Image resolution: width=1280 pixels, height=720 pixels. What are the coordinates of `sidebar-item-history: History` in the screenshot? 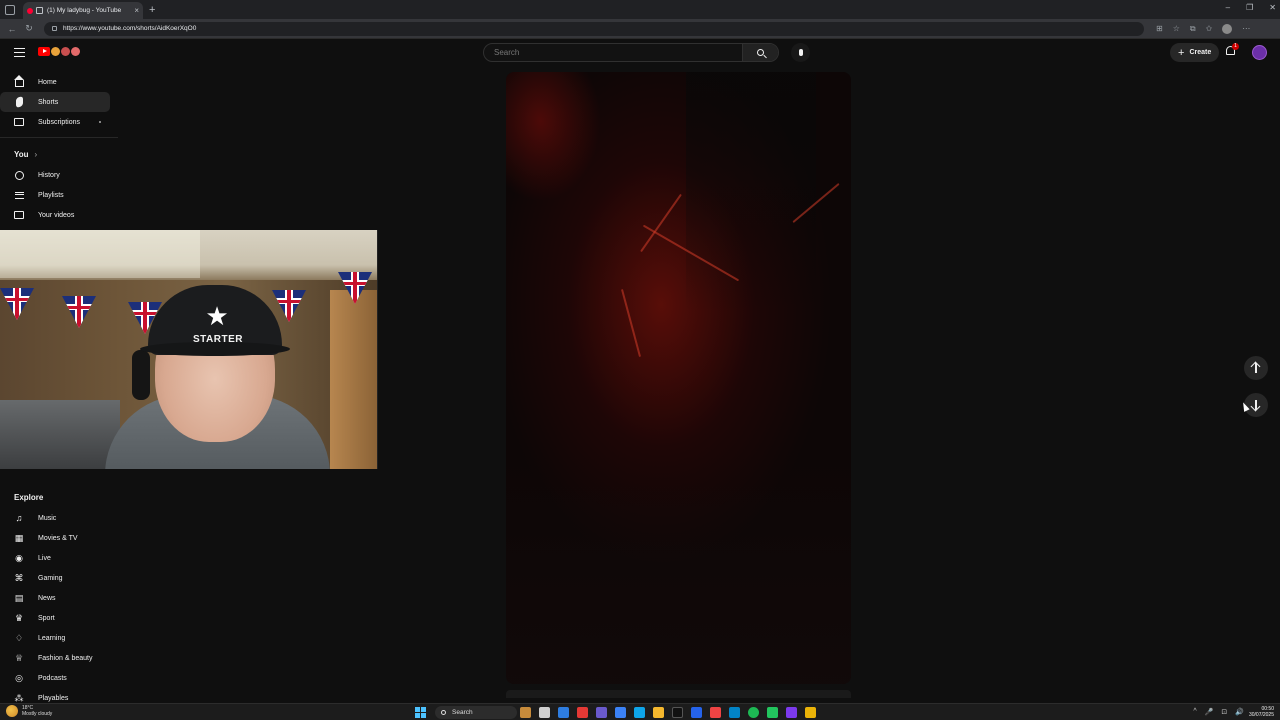 It's located at (55, 175).